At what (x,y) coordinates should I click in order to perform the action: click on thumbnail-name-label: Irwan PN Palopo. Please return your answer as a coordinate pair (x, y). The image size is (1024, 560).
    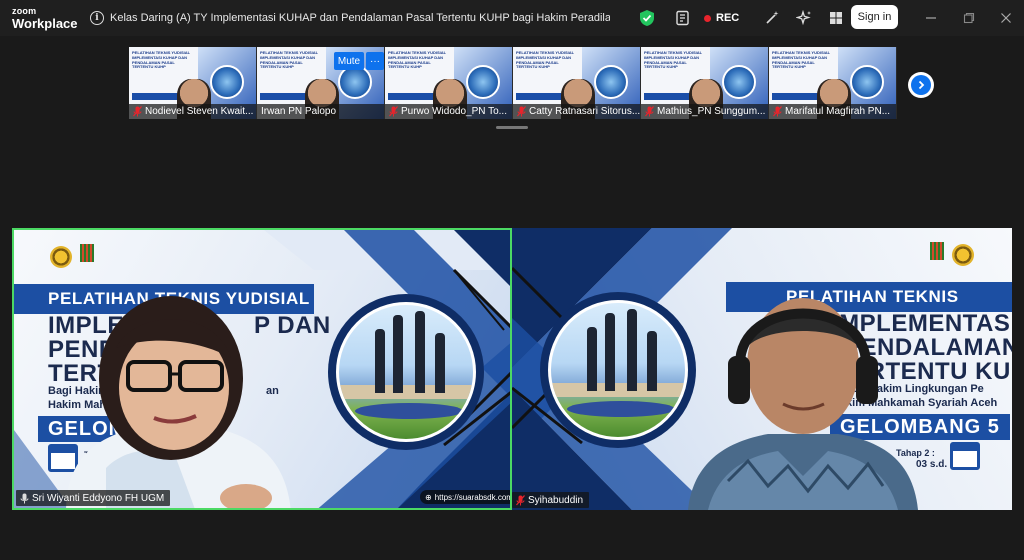
    Looking at the image, I should click on (320, 111).